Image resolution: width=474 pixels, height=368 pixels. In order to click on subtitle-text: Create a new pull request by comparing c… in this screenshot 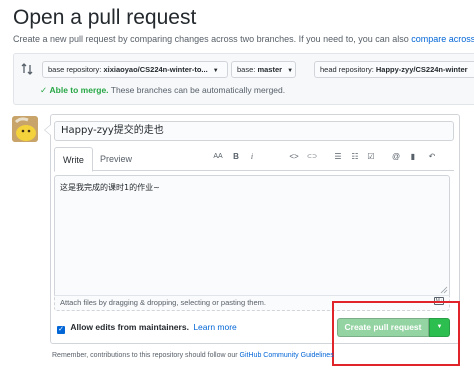, I will do `click(211, 39)`.